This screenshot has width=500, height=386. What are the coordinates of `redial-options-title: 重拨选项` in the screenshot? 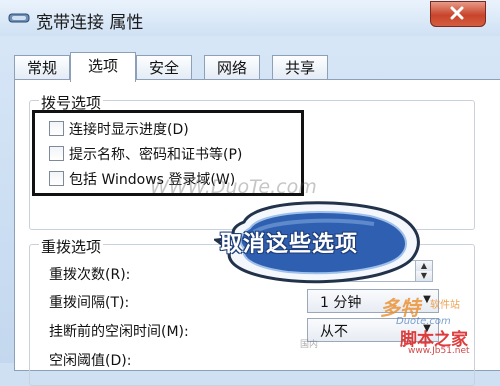 It's located at (71, 246).